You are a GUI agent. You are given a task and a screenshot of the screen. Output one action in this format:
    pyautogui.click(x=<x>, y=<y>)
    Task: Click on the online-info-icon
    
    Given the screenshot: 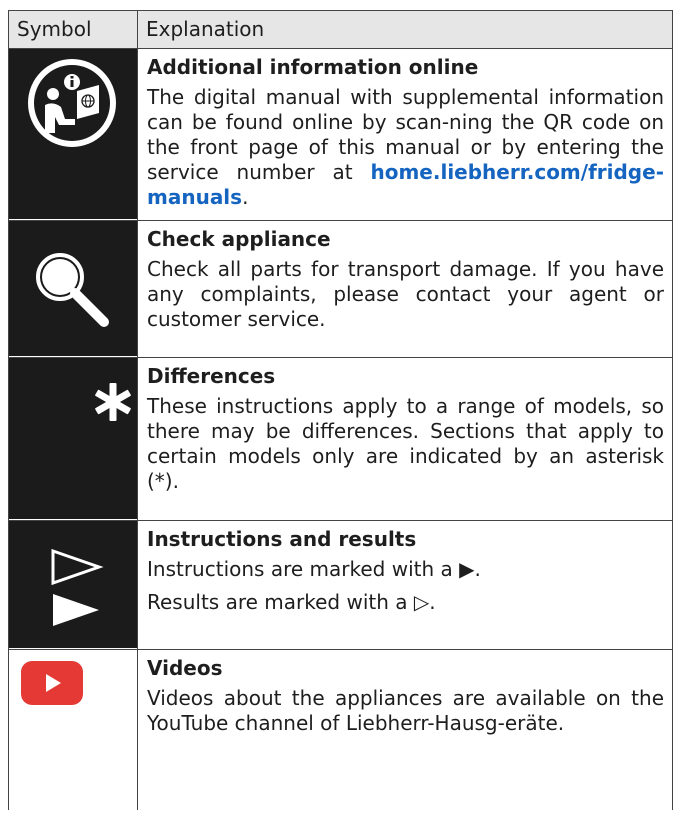 What is the action you would take?
    pyautogui.click(x=73, y=134)
    